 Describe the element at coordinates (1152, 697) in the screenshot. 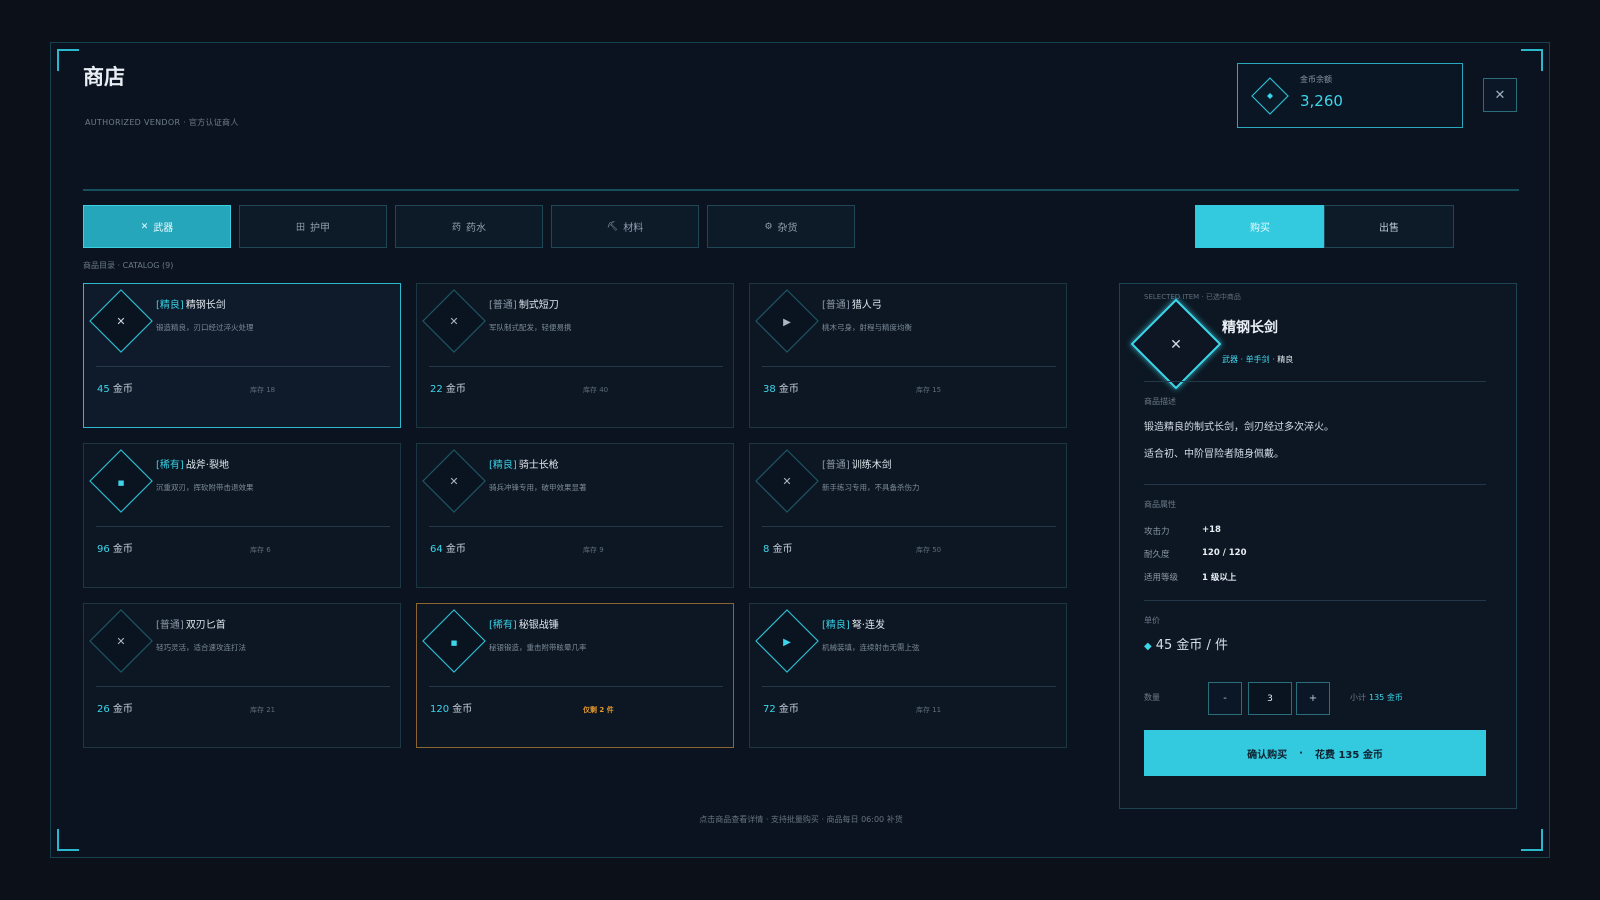

I see `quantity-label: 数量` at that location.